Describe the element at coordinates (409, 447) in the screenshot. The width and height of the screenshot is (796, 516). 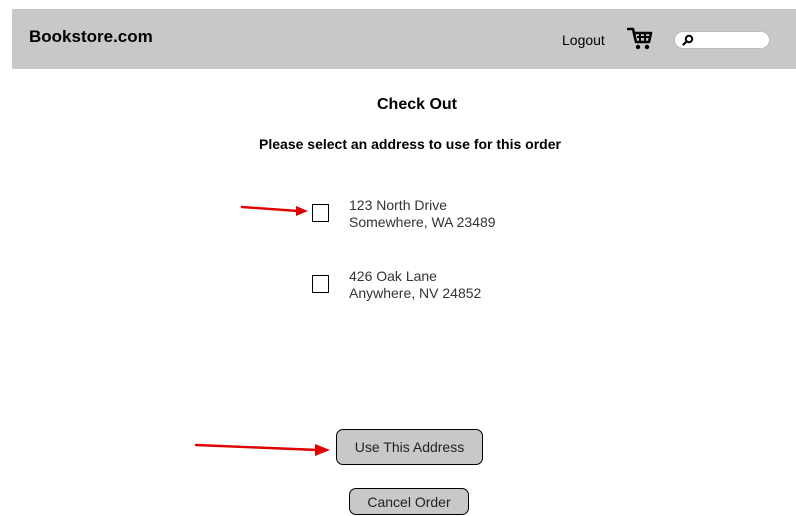
I see `use-this-address-button: Use This Address` at that location.